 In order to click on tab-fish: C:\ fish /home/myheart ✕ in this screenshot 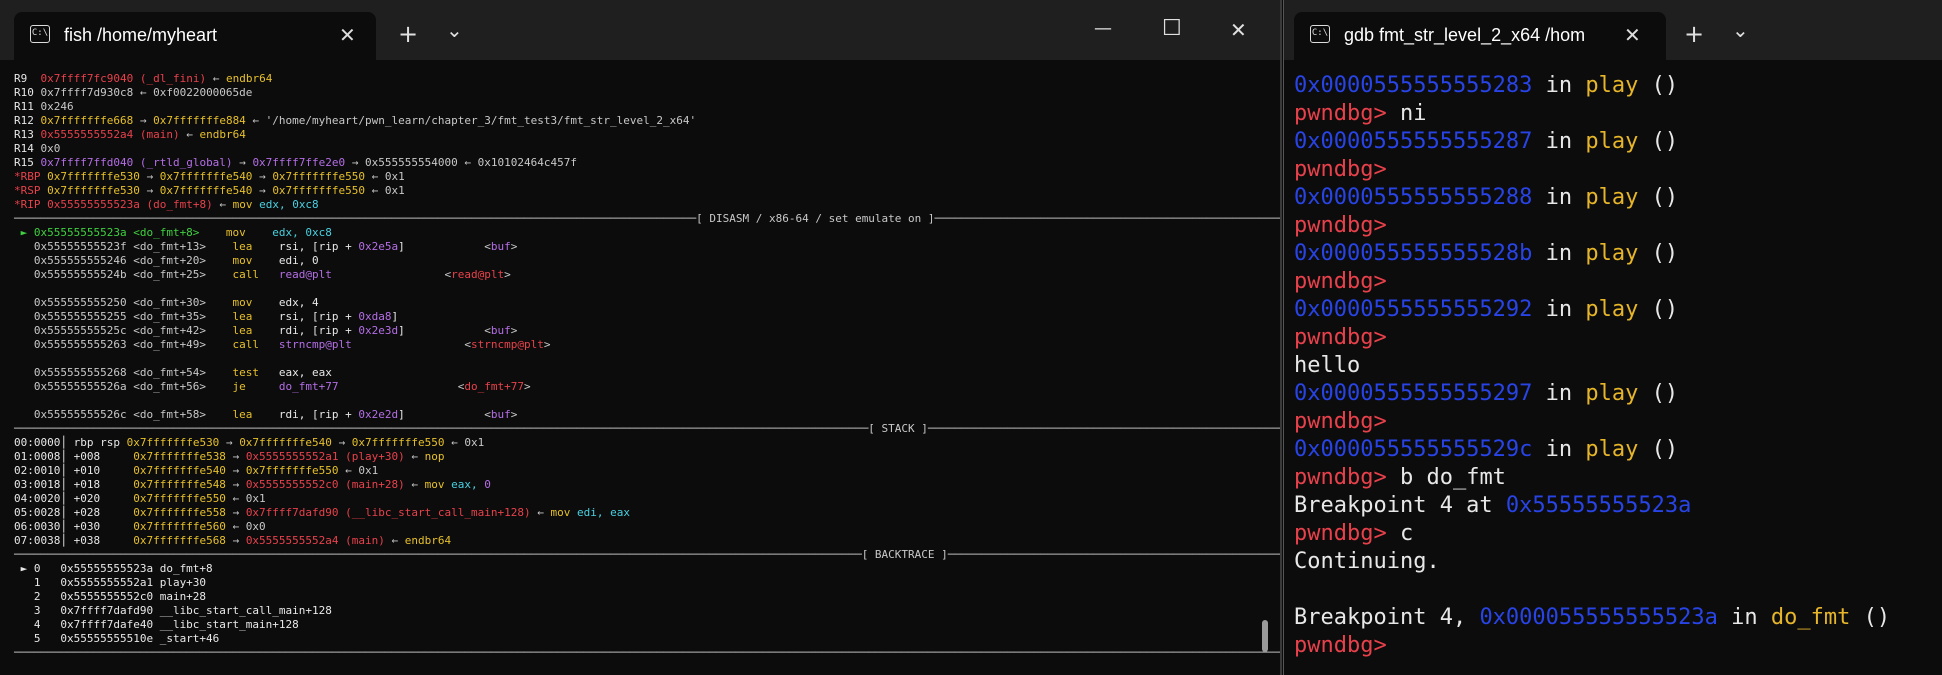, I will do `click(195, 36)`.